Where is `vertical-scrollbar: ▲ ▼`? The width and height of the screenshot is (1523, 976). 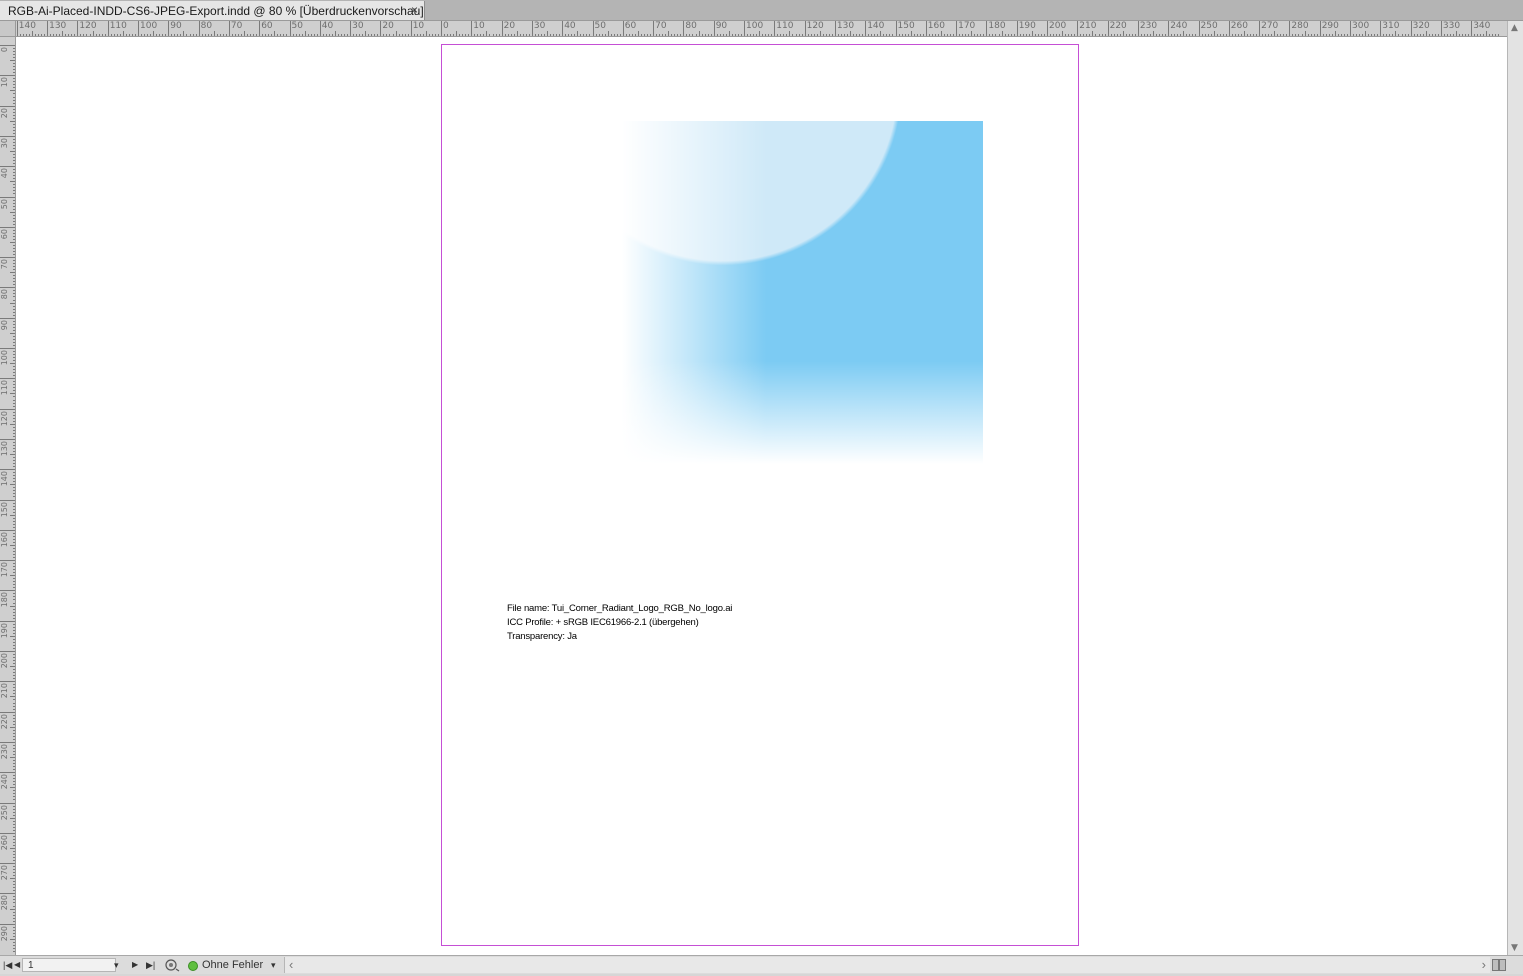
vertical-scrollbar: ▲ ▼ is located at coordinates (1515, 488).